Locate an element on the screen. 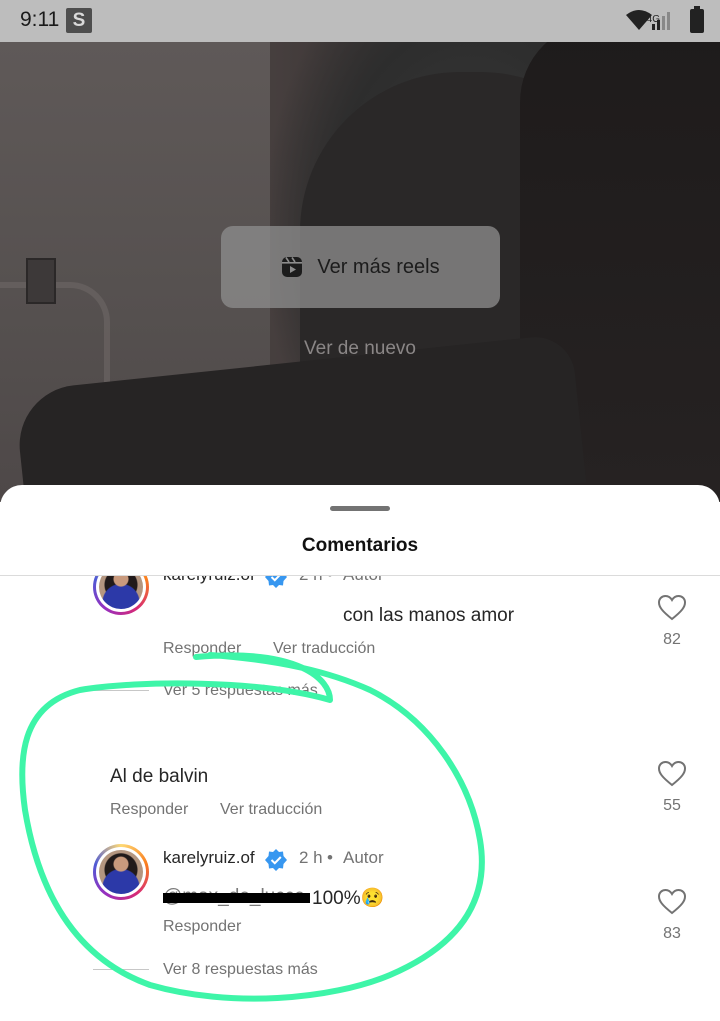 This screenshot has width=720, height=1021. more-reels-label: Ver más reels is located at coordinates (378, 266).